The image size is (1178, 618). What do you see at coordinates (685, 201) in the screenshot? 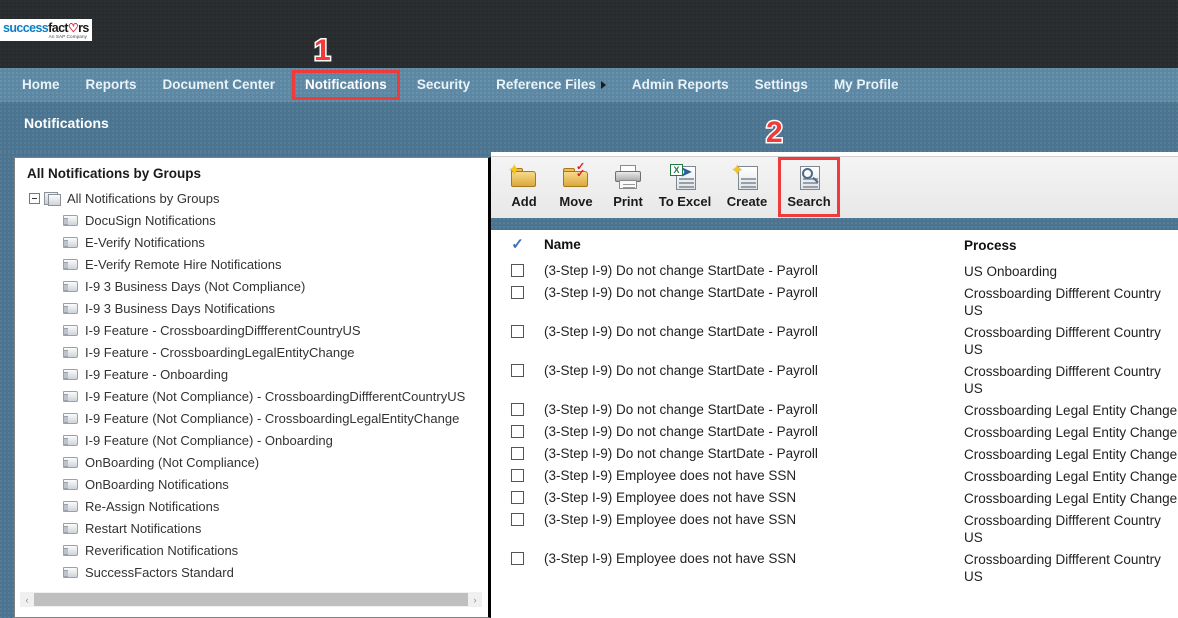
I see `toolbar-button-label: To Excel` at bounding box center [685, 201].